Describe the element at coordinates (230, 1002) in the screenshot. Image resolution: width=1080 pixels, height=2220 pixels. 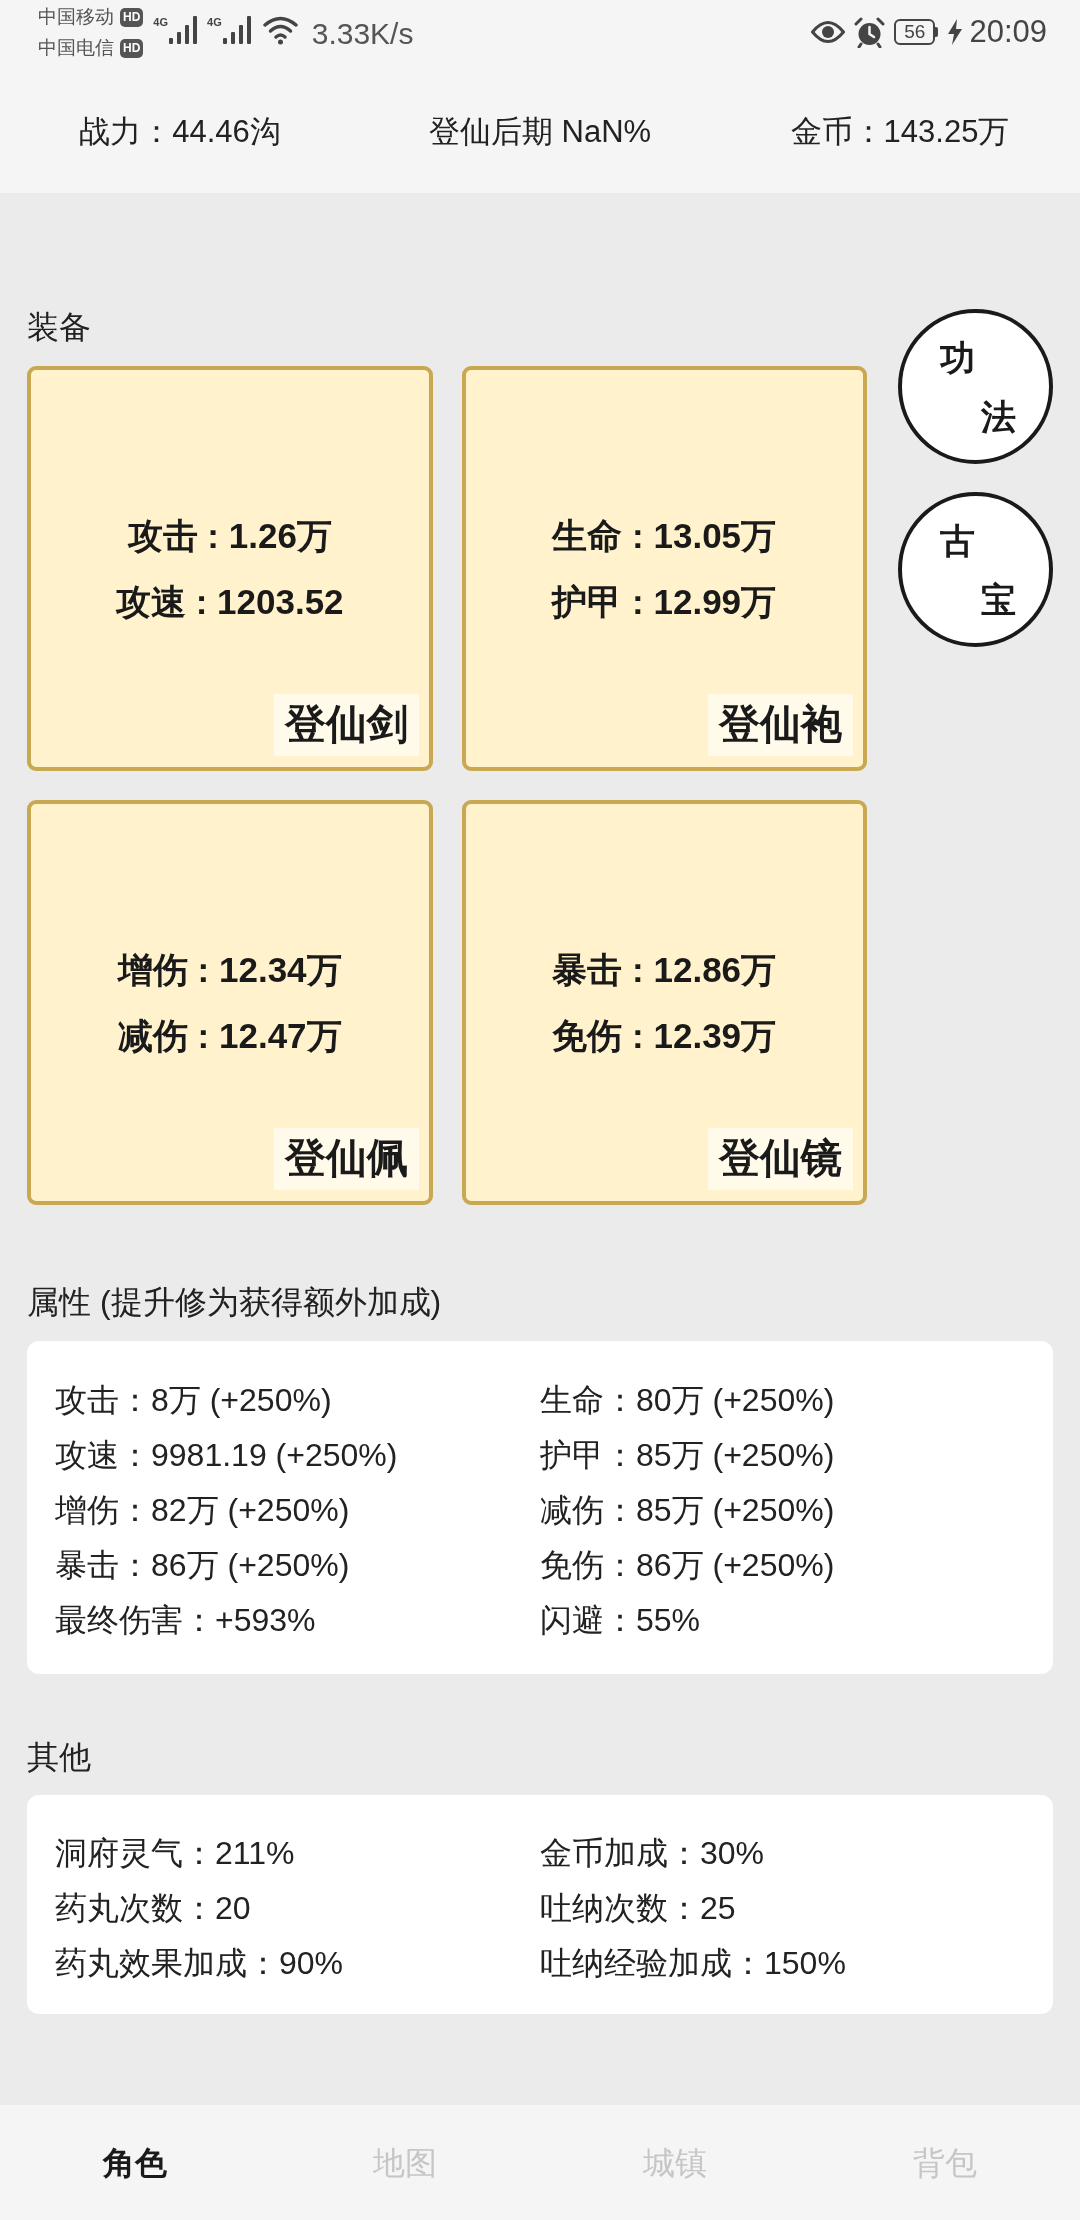
I see `equipment-card: 增伤 : 12.34万 减伤 : 12.47万 登仙佩` at that location.